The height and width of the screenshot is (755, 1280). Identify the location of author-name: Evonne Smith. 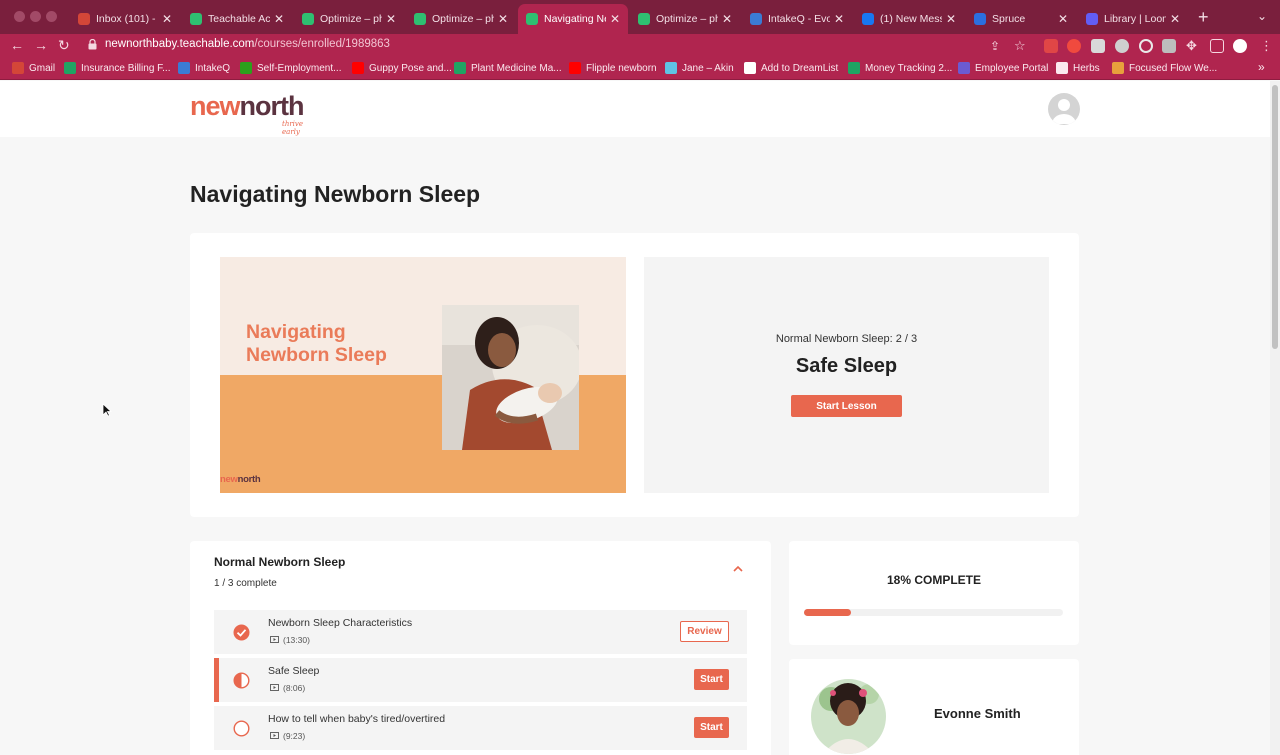
(977, 713).